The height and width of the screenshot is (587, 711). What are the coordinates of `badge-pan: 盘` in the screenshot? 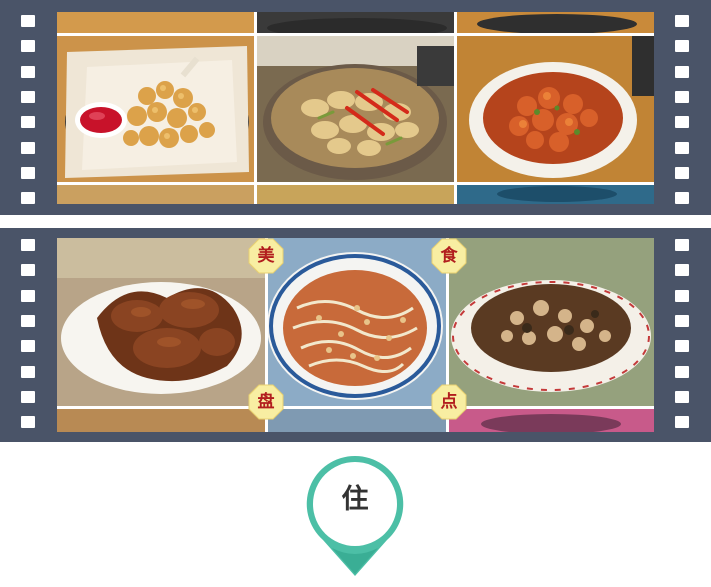 It's located at (266, 402).